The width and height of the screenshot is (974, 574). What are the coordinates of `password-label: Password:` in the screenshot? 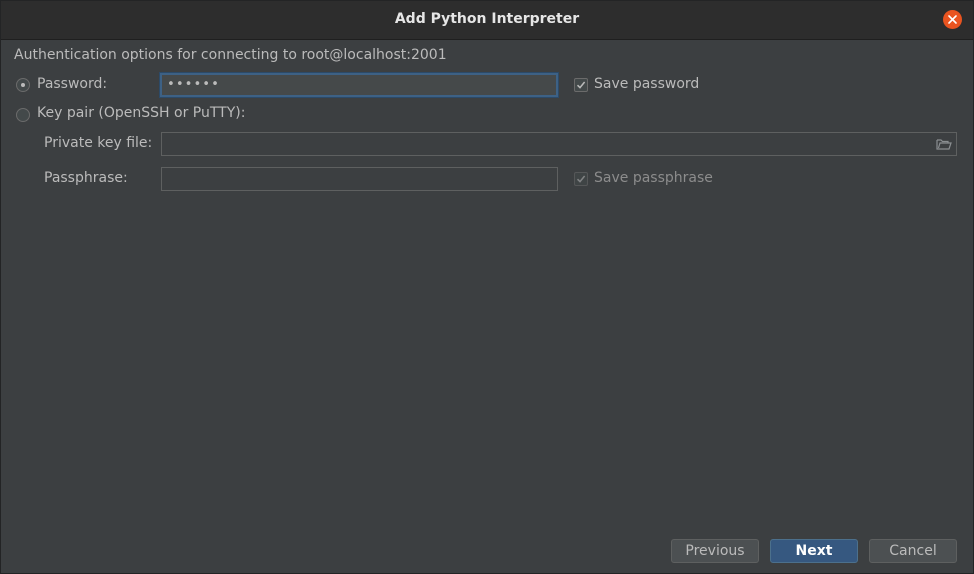 It's located at (72, 84).